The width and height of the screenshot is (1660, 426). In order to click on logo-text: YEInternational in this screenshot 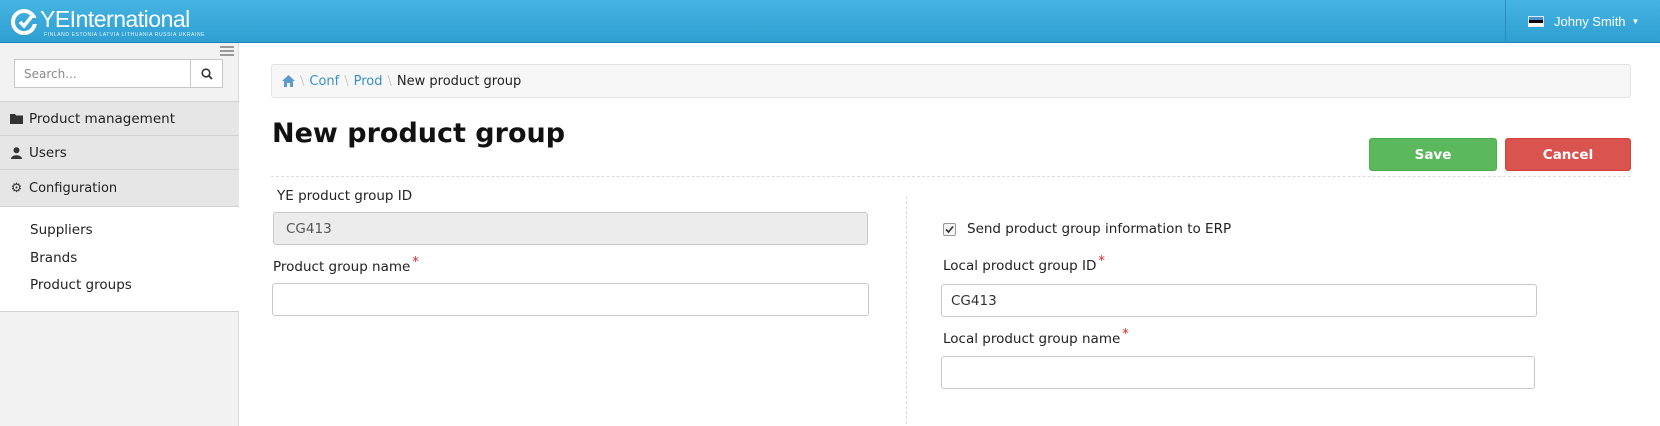, I will do `click(115, 19)`.